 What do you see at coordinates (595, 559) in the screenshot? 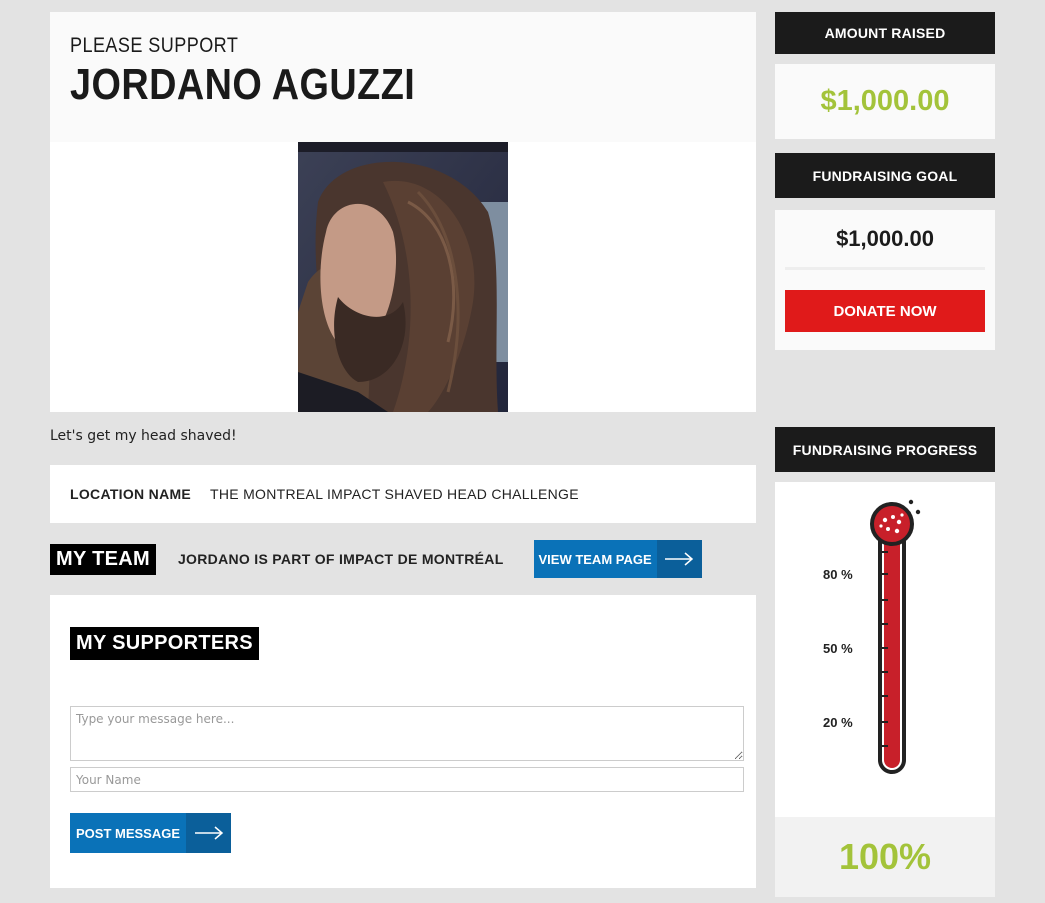
I see `view-team-page-label: VIEW TEAM PAGE` at bounding box center [595, 559].